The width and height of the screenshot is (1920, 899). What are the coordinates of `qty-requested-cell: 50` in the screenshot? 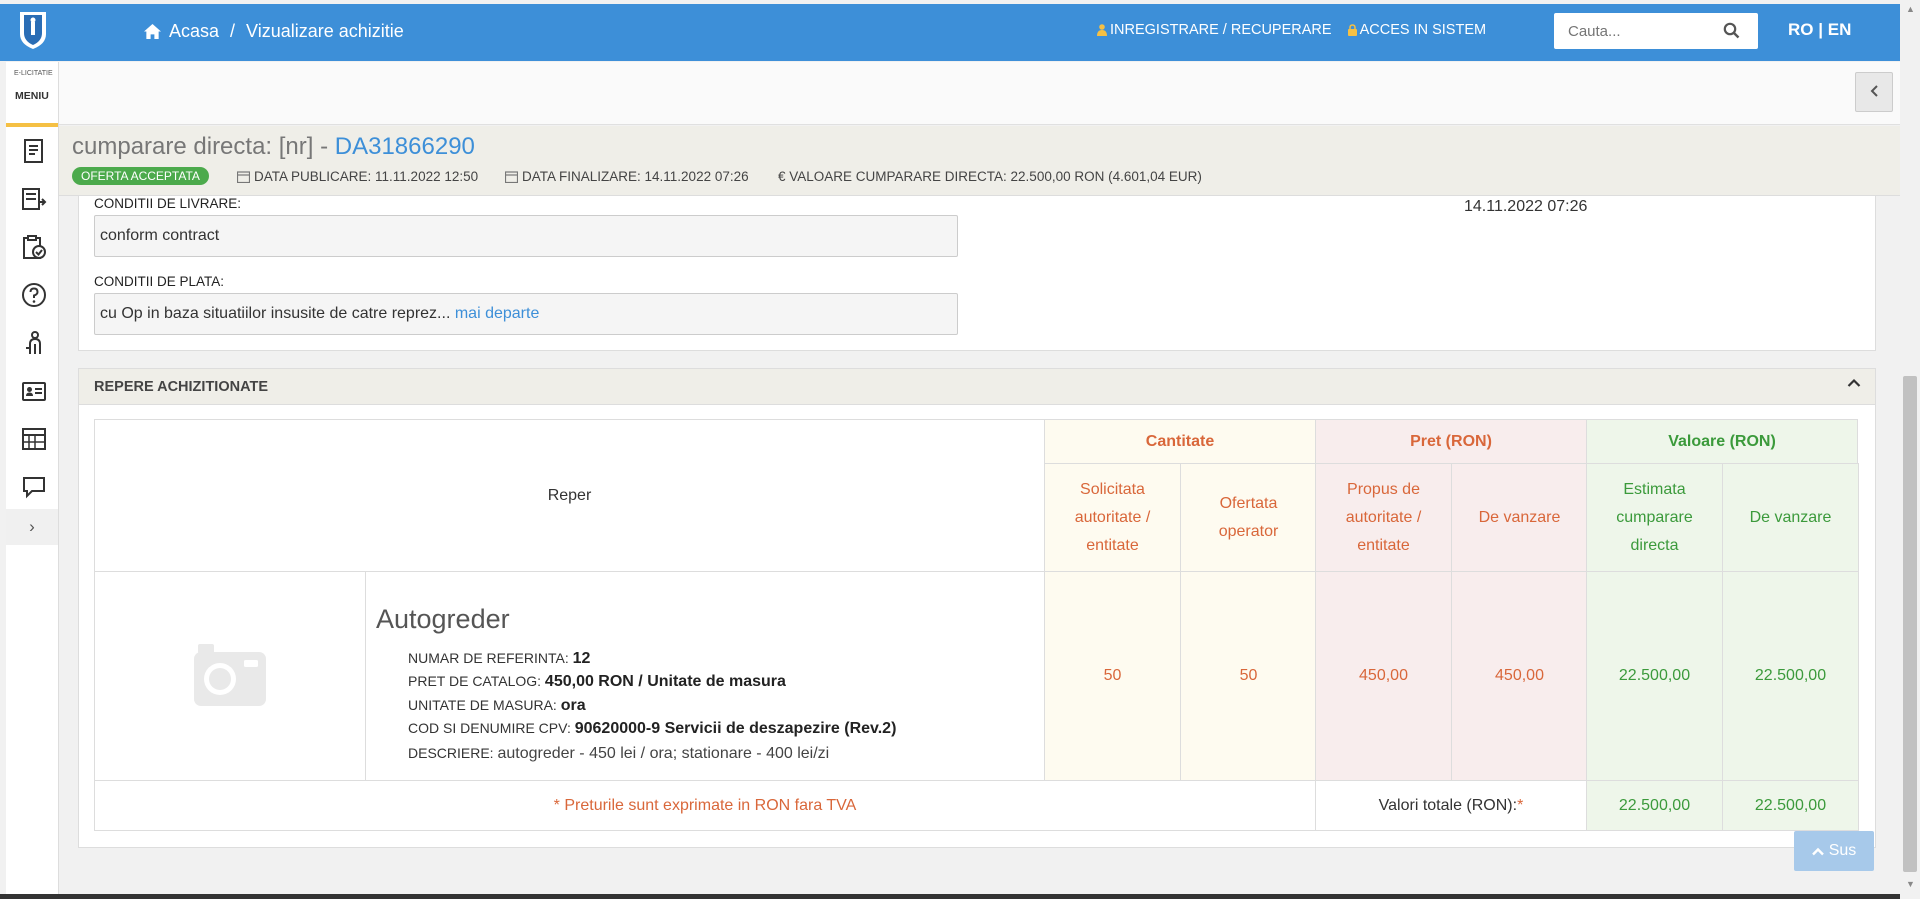 It's located at (1112, 676).